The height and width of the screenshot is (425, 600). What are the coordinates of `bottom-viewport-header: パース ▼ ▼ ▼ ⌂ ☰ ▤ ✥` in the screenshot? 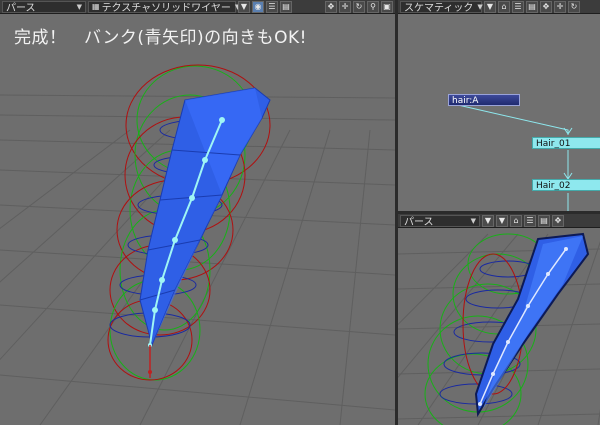 It's located at (499, 221).